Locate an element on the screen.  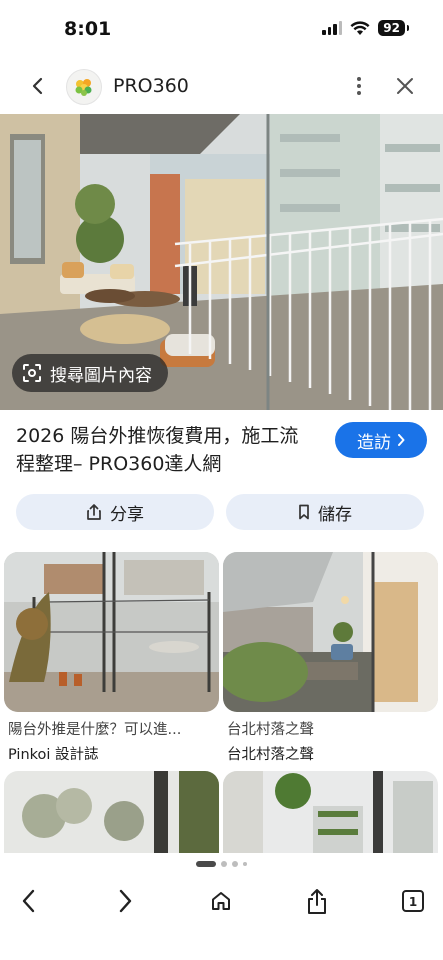
more-vertical-icon is located at coordinates (359, 86).